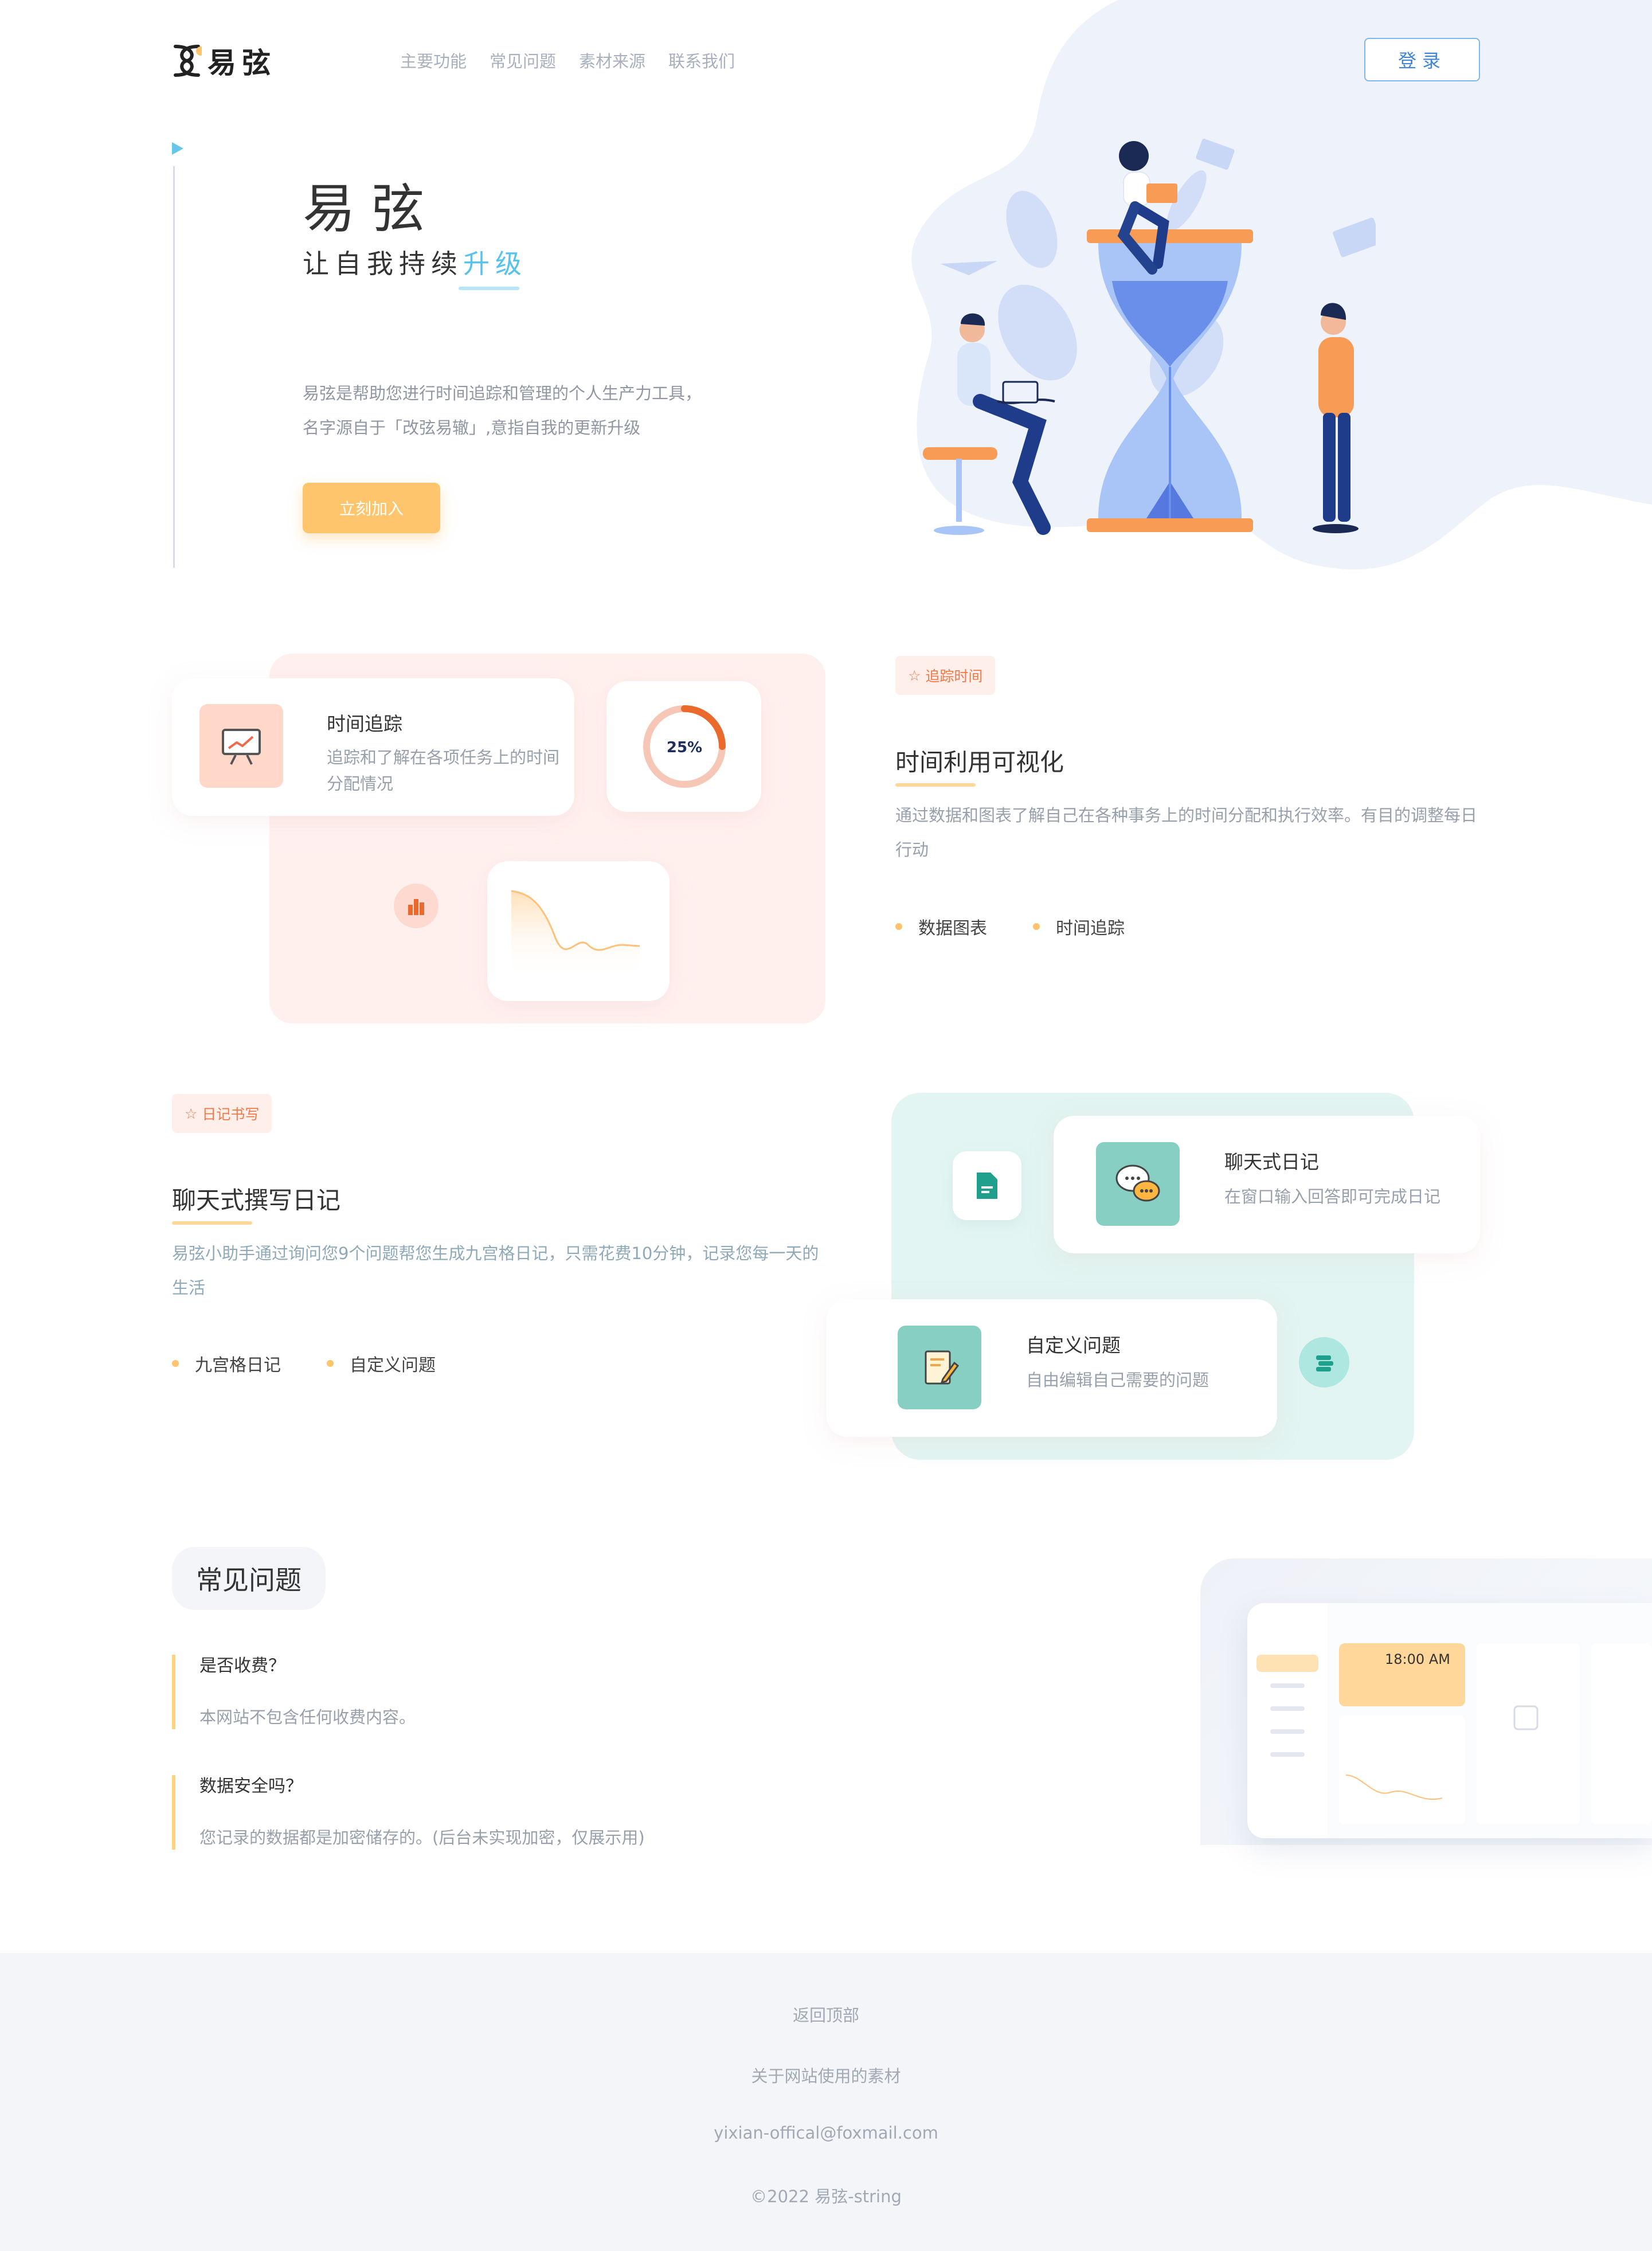 The height and width of the screenshot is (2251, 1652). I want to click on tag-diary: ☆ 日记书写, so click(222, 1114).